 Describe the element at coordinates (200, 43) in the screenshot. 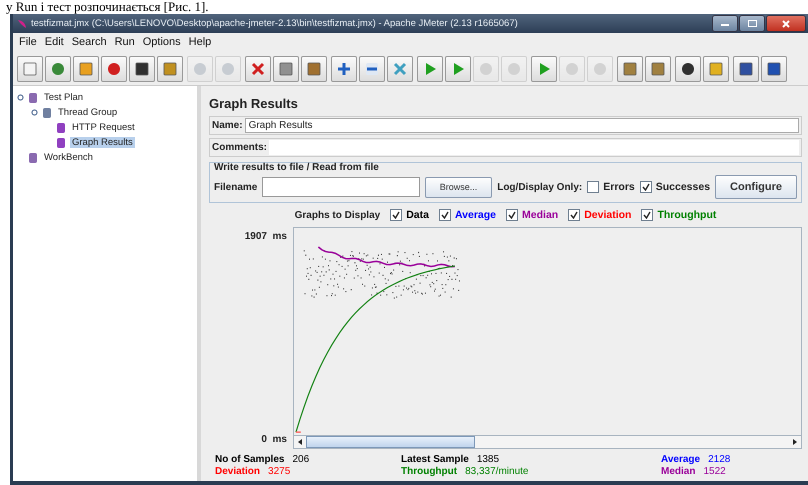

I see `menu-item: Help` at that location.